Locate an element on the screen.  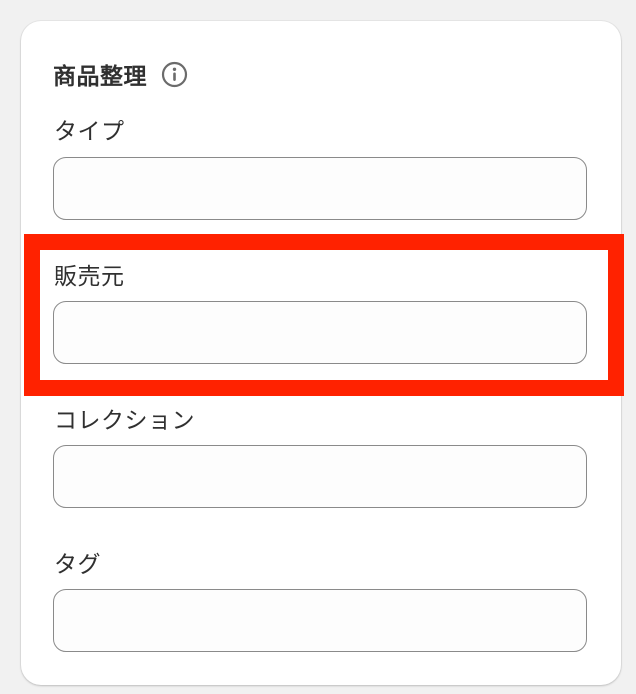
tags-label: タグ is located at coordinates (77, 565).